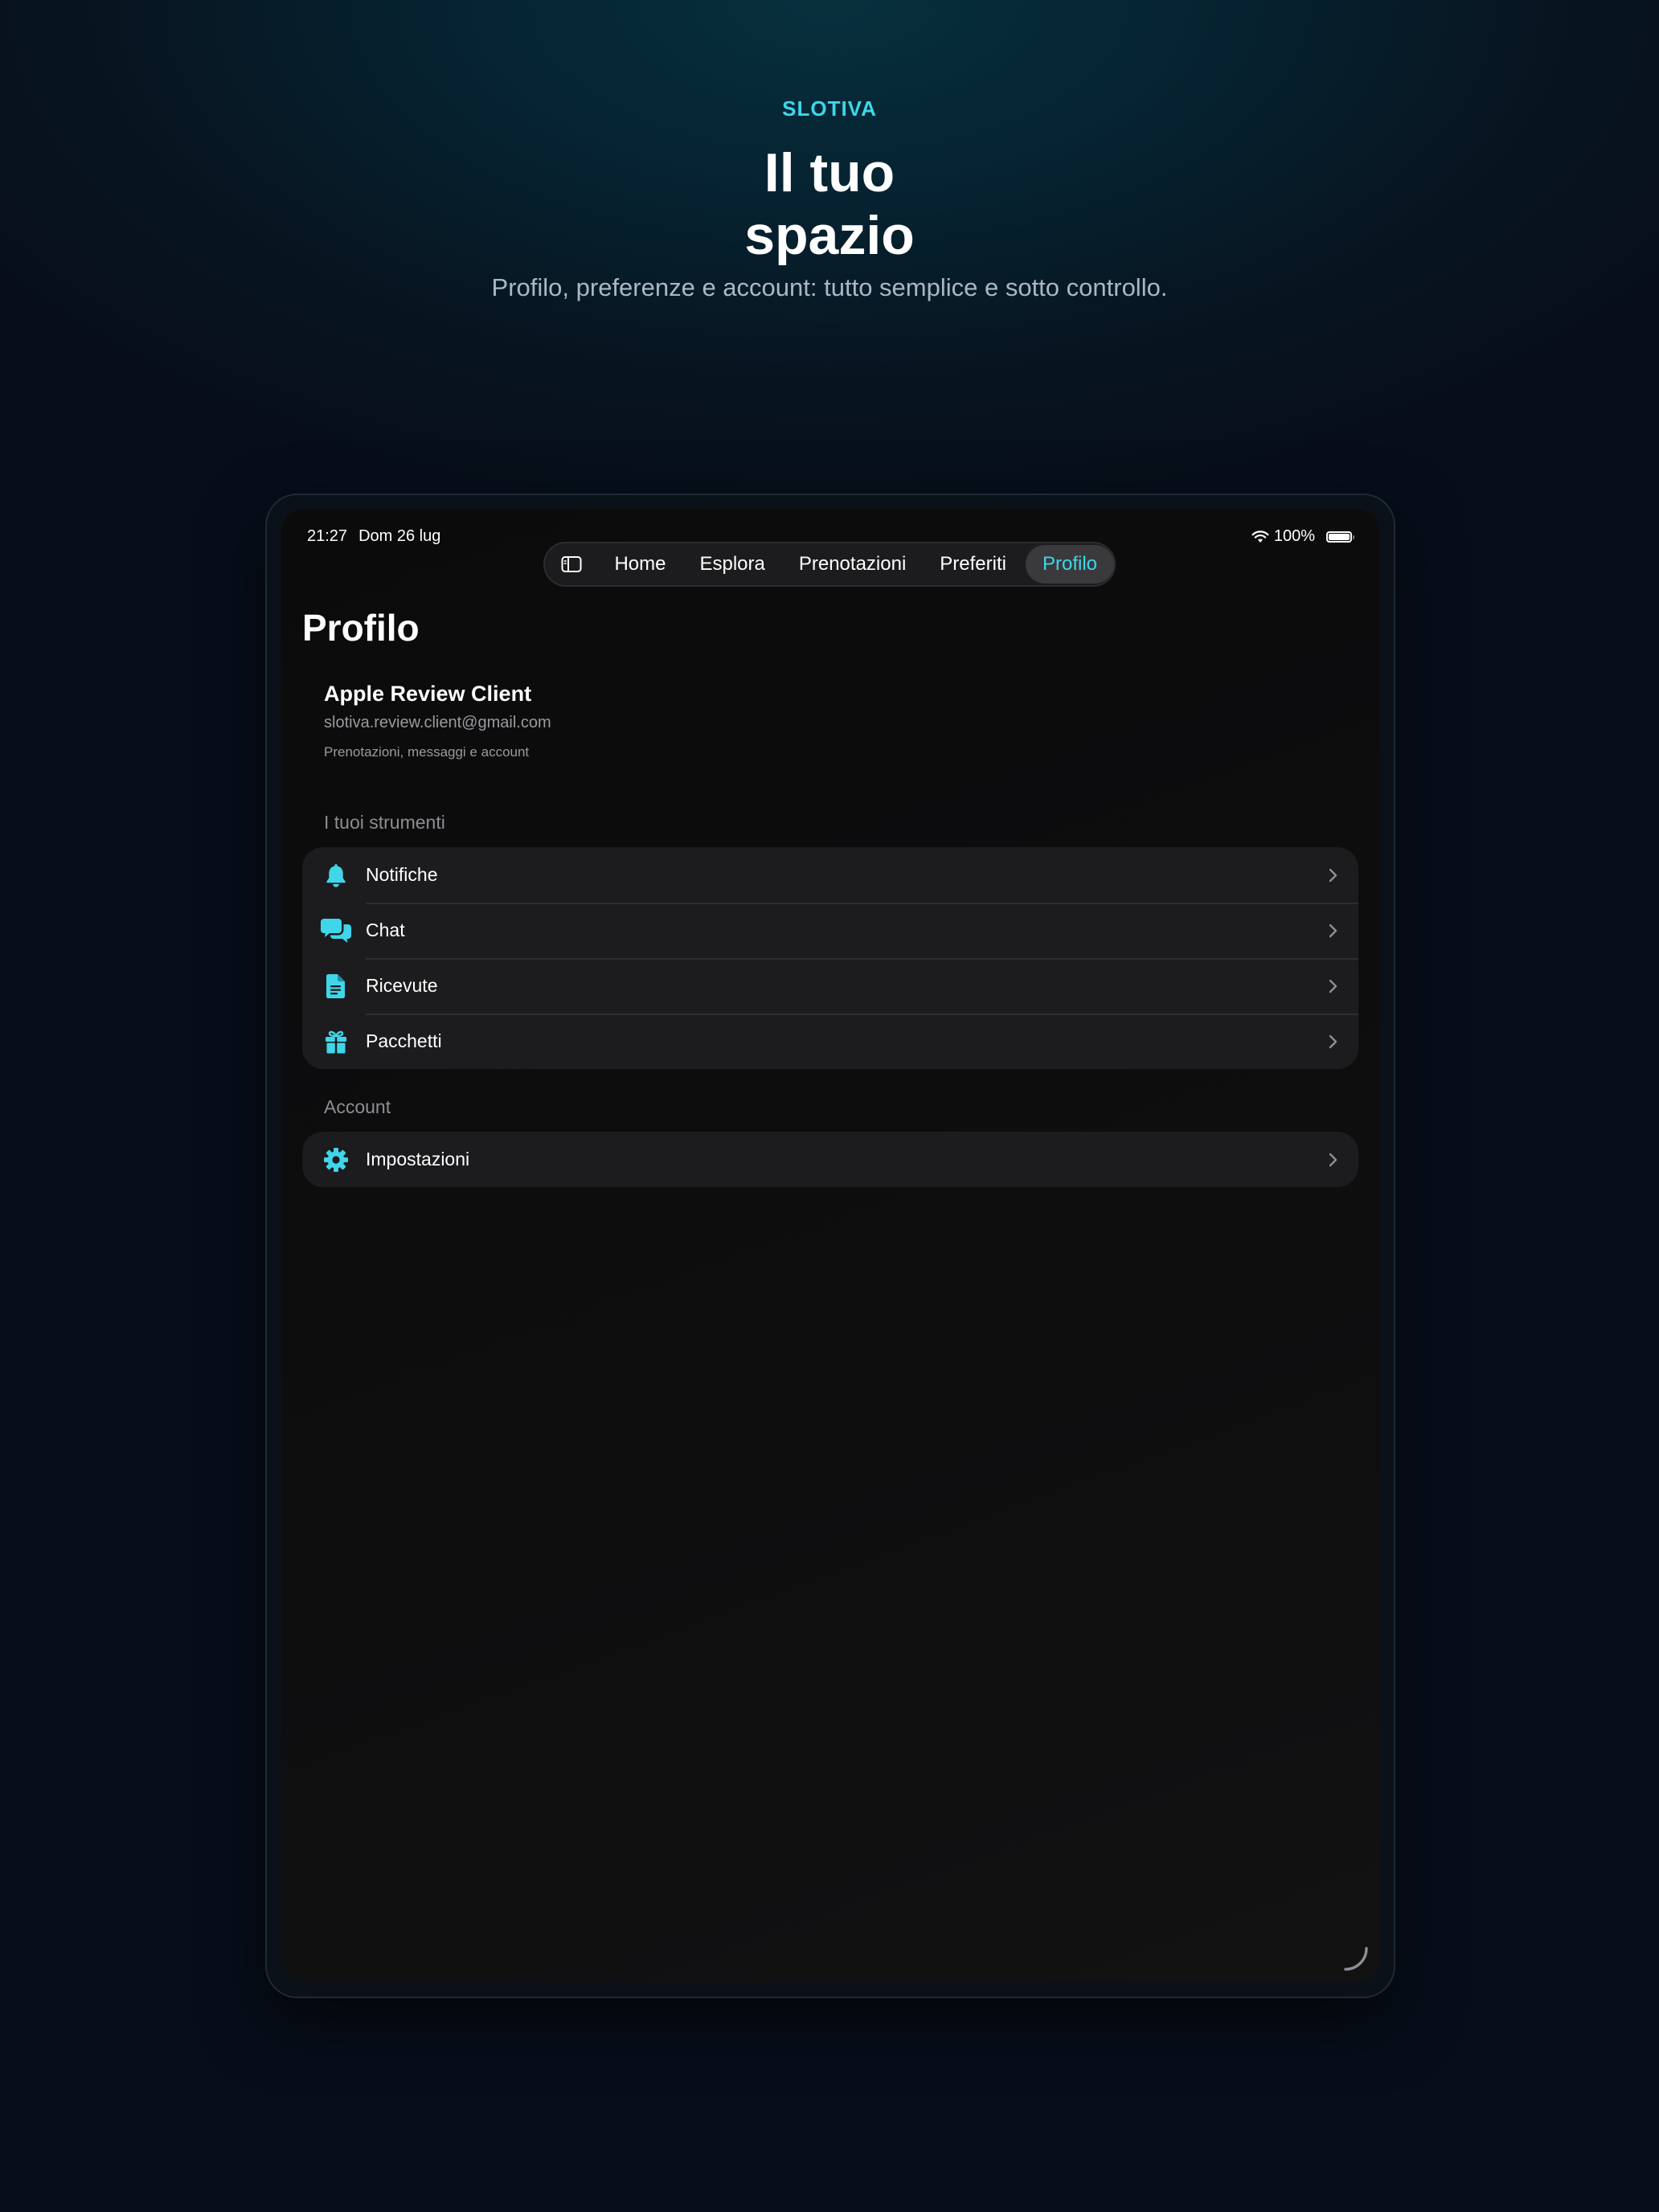 The height and width of the screenshot is (2212, 1659). What do you see at coordinates (830, 875) in the screenshot?
I see `list-item-notifiche: Notifiche` at bounding box center [830, 875].